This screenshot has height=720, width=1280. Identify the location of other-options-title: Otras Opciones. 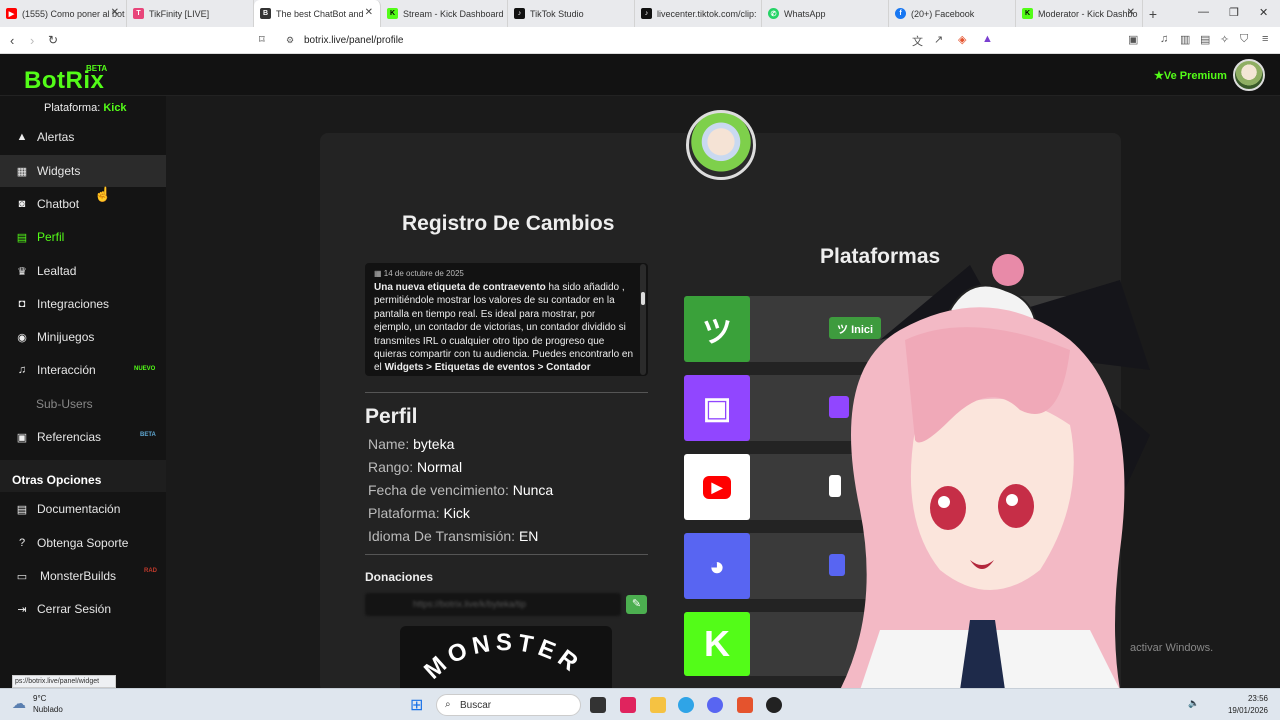
(57, 480).